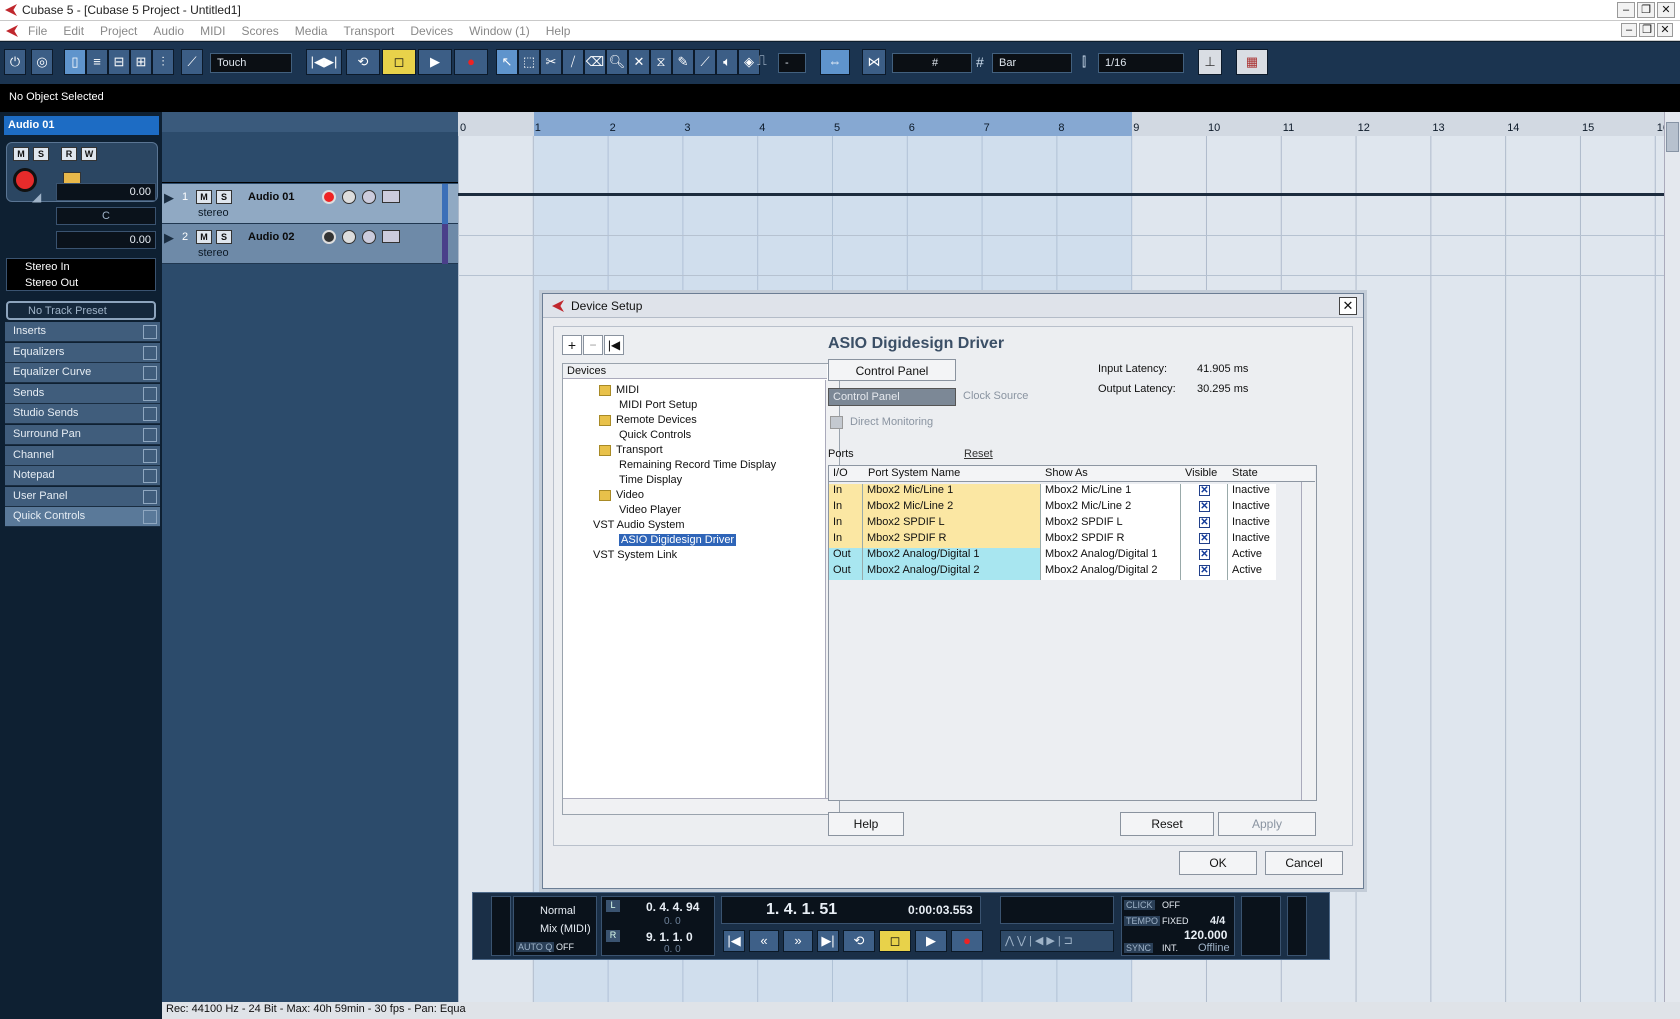 The width and height of the screenshot is (1680, 1019). What do you see at coordinates (1646, 10) in the screenshot?
I see `restore-icon: ❐` at bounding box center [1646, 10].